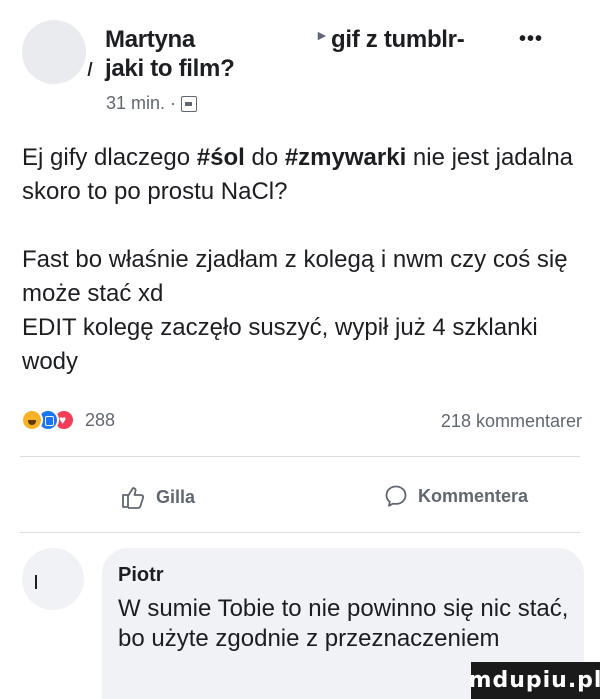  Describe the element at coordinates (133, 498) in the screenshot. I see `thumbs-up-icon` at that location.